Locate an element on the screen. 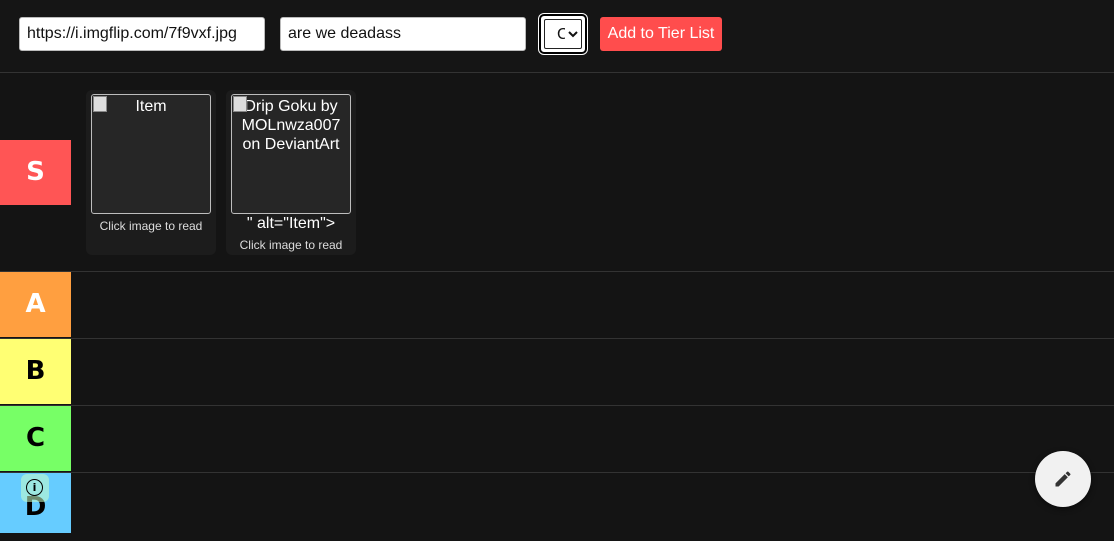  edit-button is located at coordinates (1063, 479).